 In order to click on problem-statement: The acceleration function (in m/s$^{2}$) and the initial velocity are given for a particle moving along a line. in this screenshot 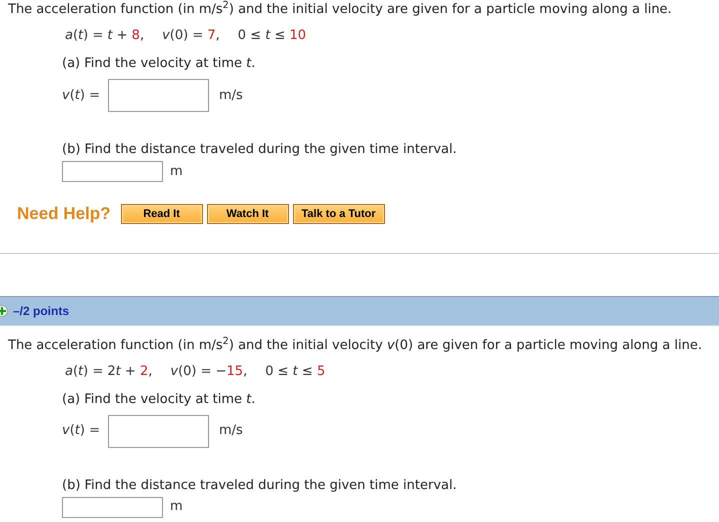, I will do `click(340, 10)`.